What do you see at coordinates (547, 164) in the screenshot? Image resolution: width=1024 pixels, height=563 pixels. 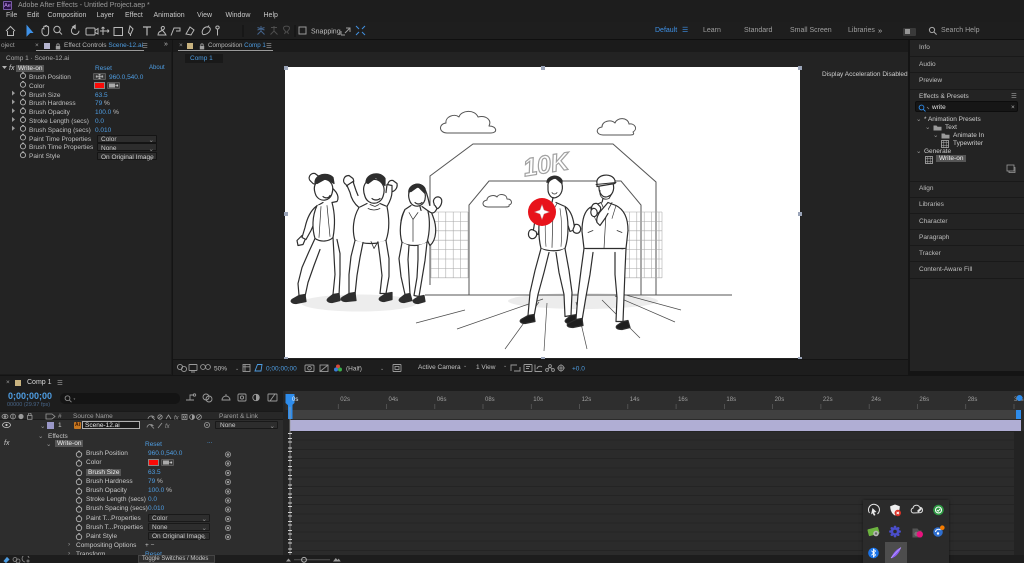 I see `svg-text: 10K` at bounding box center [547, 164].